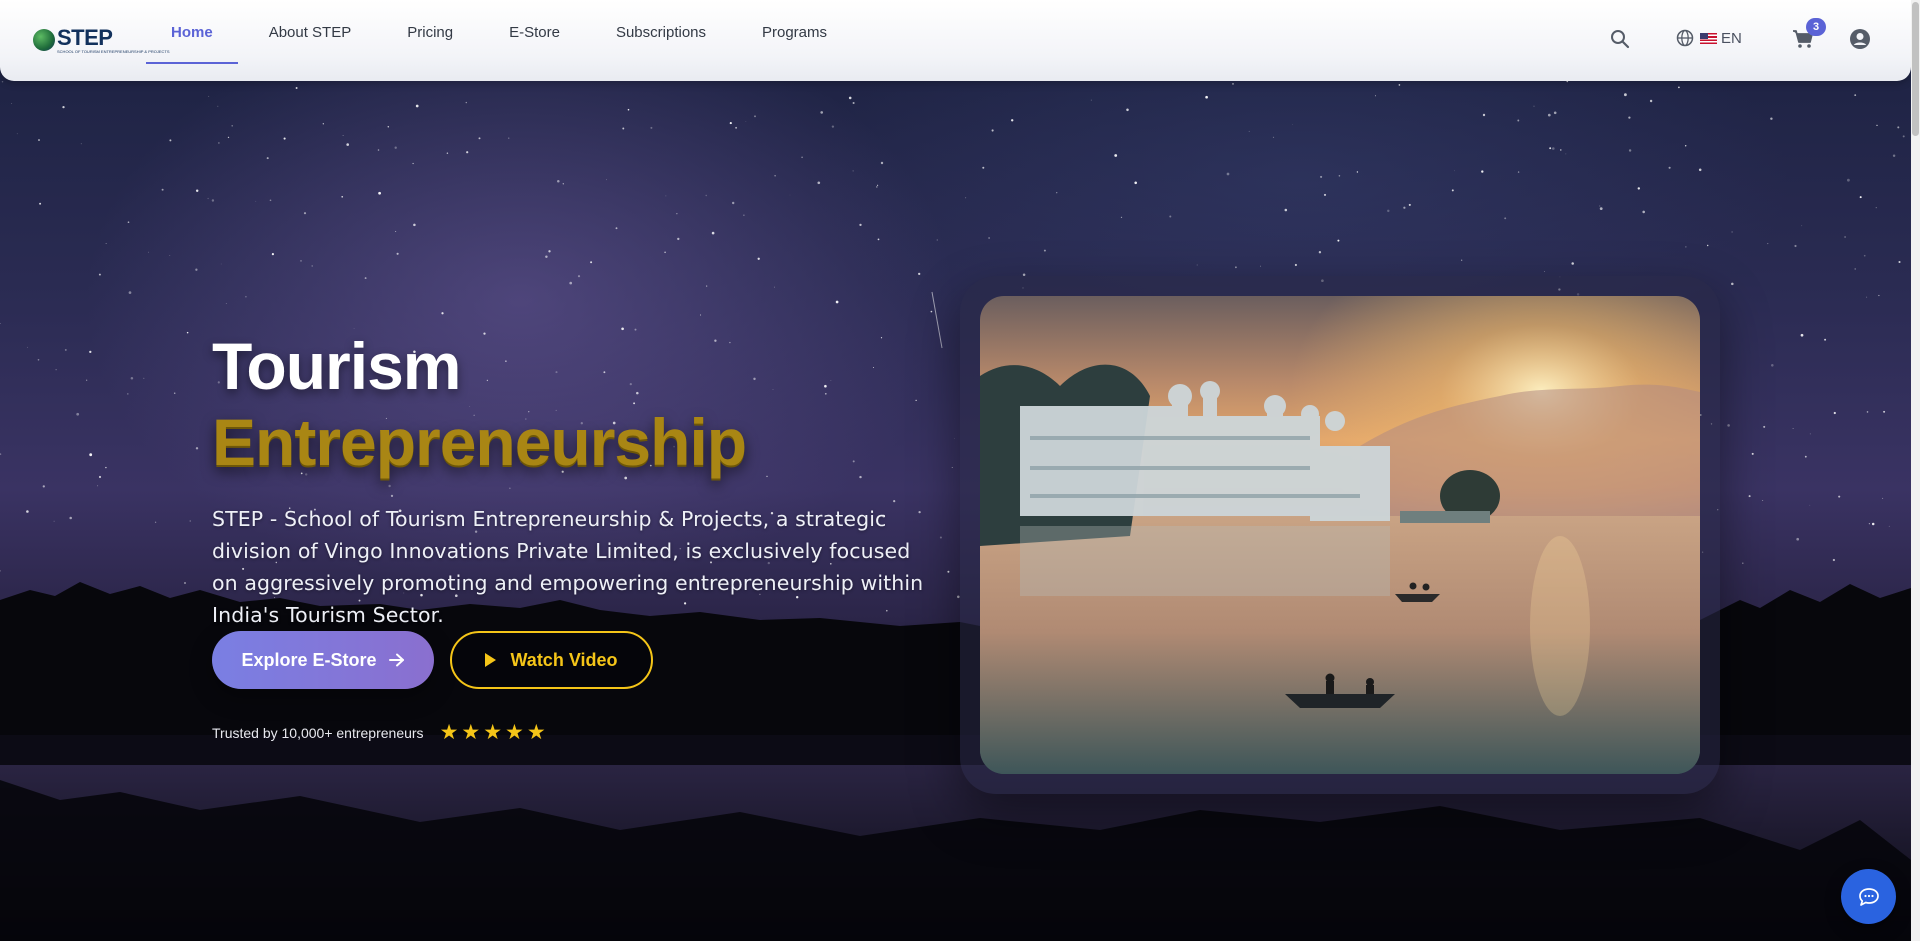 The height and width of the screenshot is (941, 1920). What do you see at coordinates (564, 659) in the screenshot?
I see `watch-video-label: Watch Video` at bounding box center [564, 659].